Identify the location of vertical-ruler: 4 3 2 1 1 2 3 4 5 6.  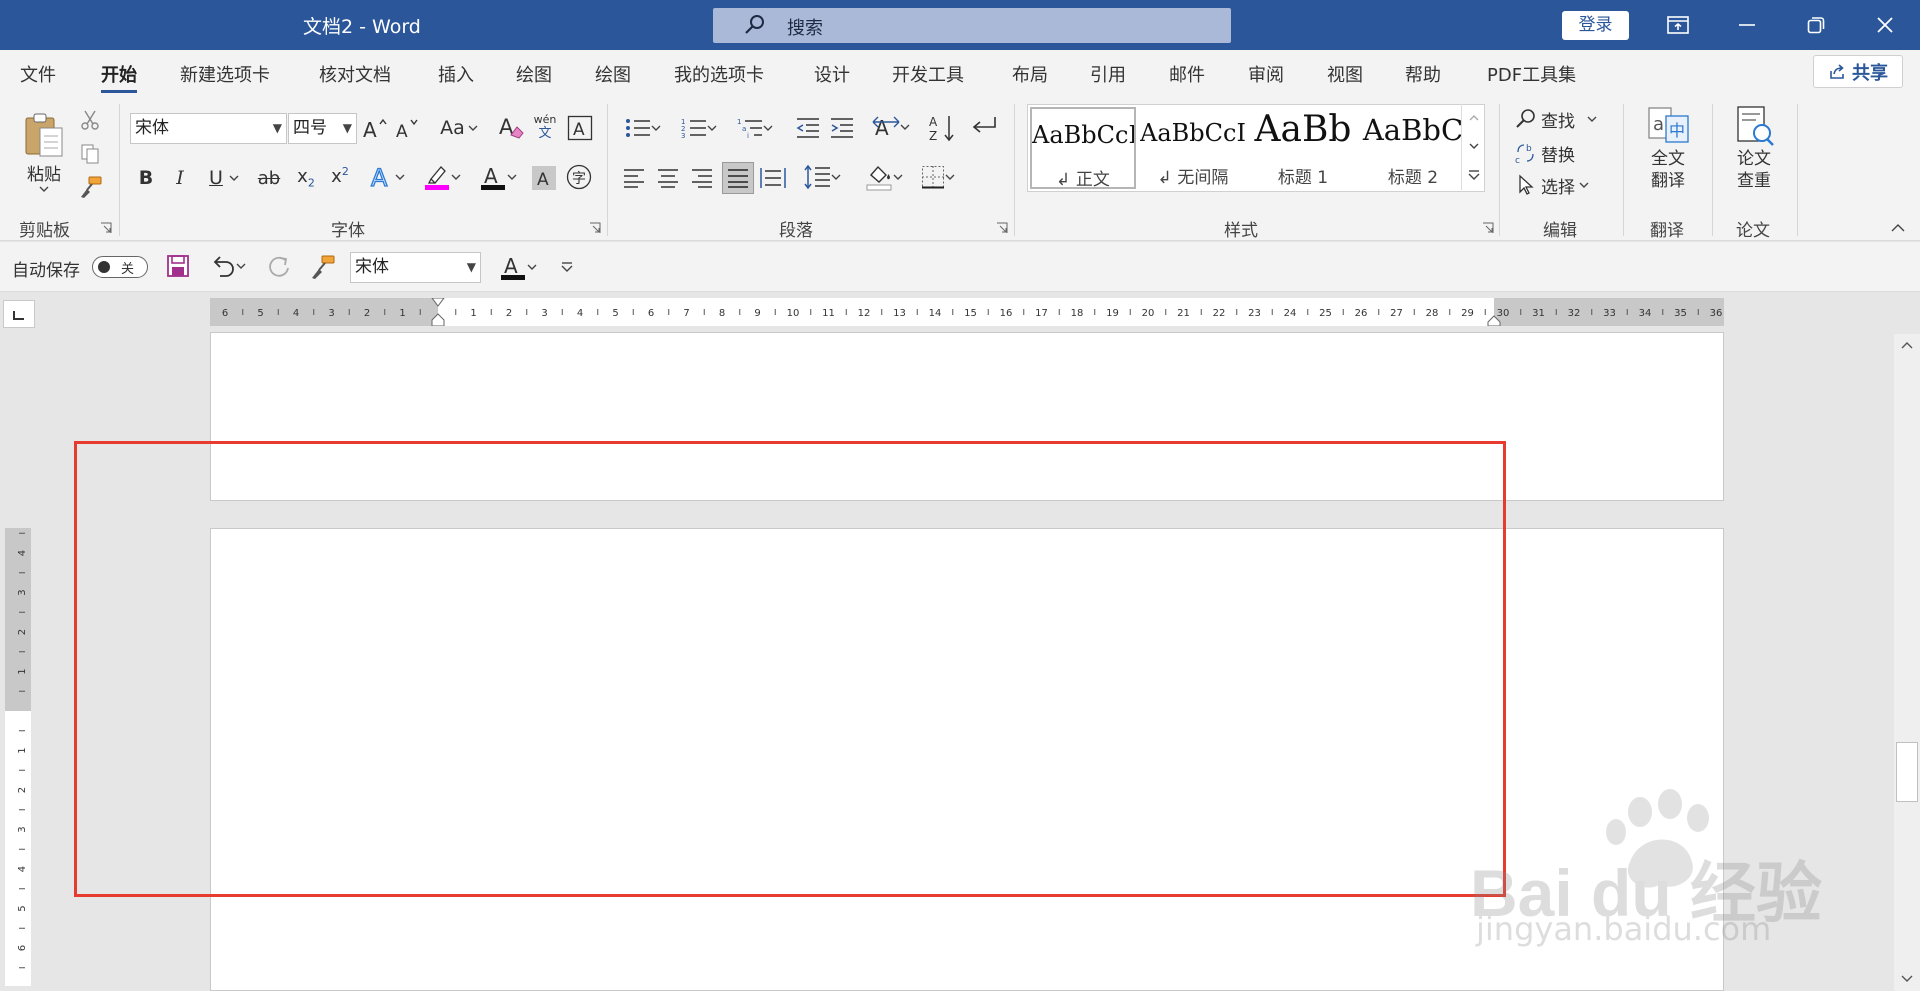
(18, 757).